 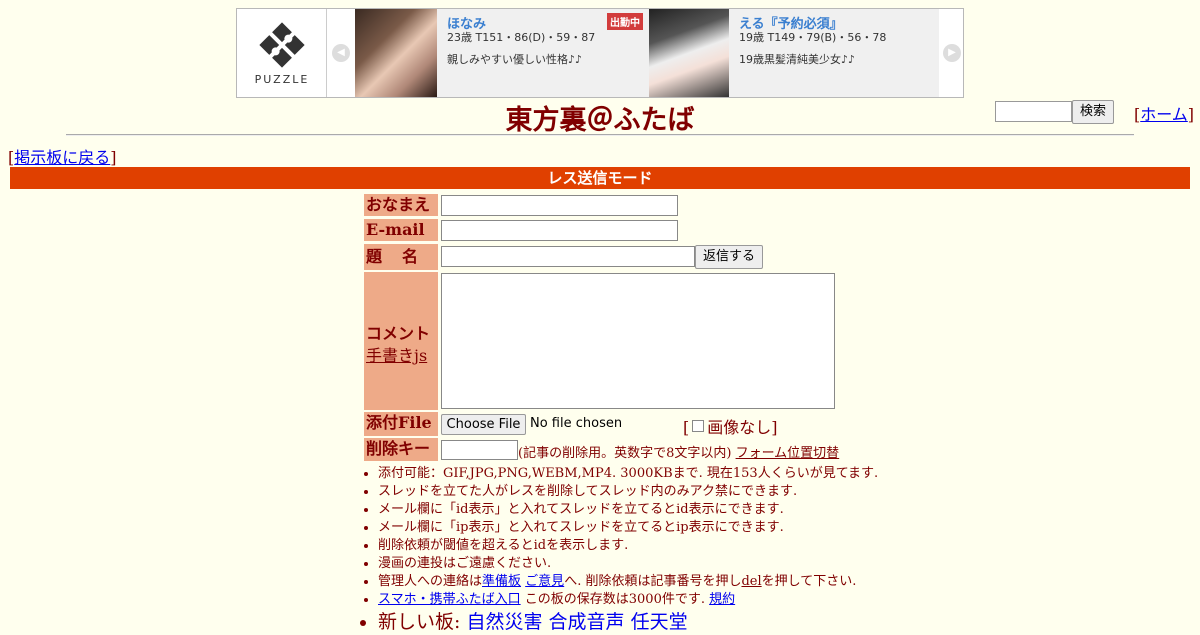 What do you see at coordinates (751, 581) in the screenshot?
I see `del-link: del` at bounding box center [751, 581].